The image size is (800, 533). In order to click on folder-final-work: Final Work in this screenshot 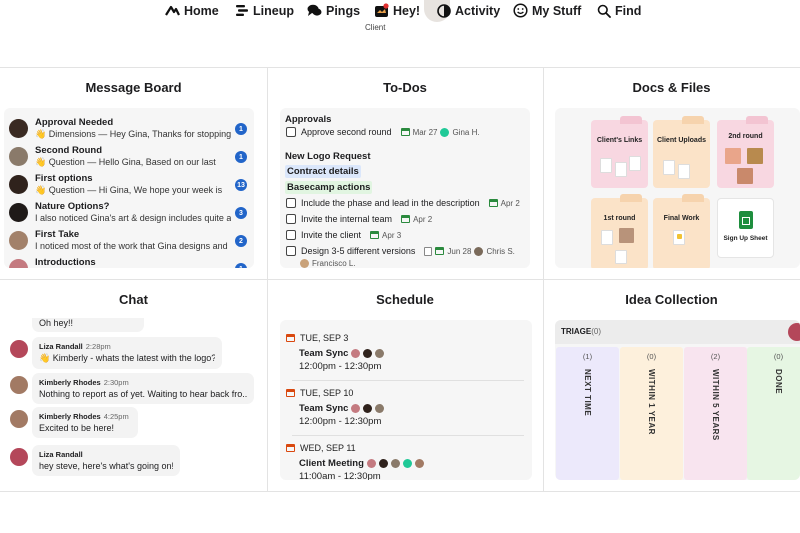, I will do `click(681, 231)`.